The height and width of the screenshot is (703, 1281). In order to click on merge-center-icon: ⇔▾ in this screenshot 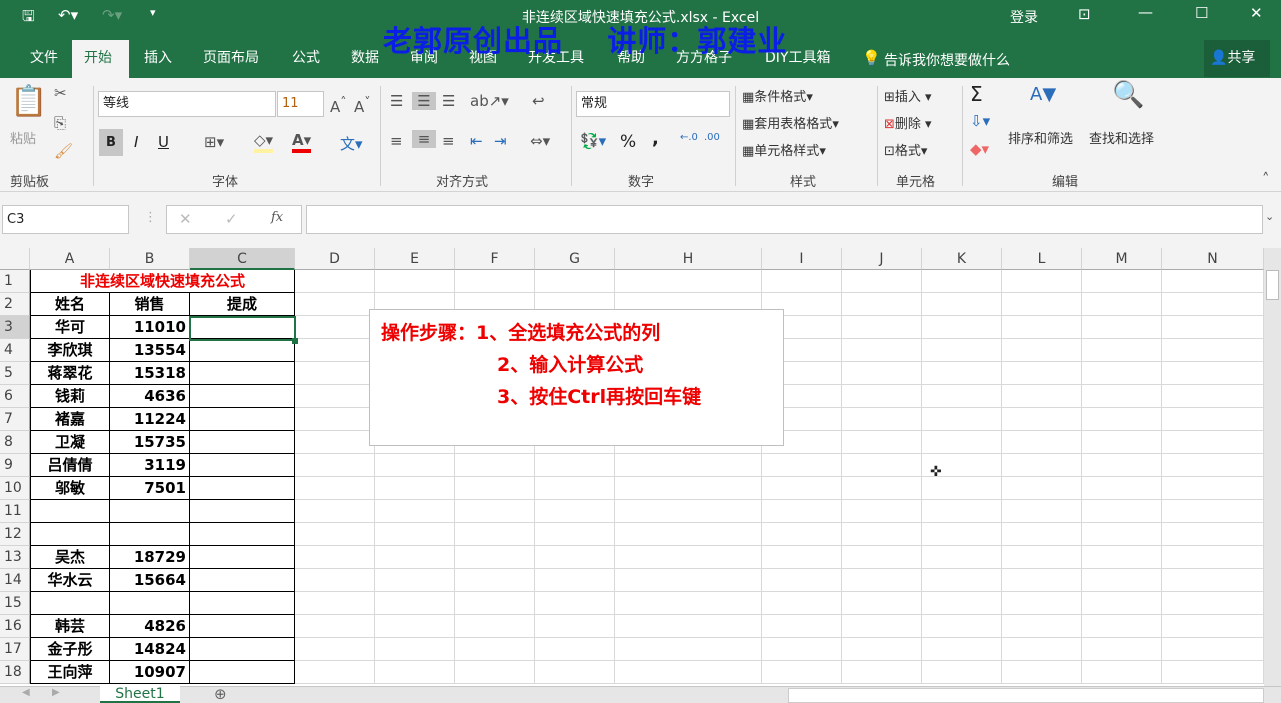, I will do `click(540, 141)`.